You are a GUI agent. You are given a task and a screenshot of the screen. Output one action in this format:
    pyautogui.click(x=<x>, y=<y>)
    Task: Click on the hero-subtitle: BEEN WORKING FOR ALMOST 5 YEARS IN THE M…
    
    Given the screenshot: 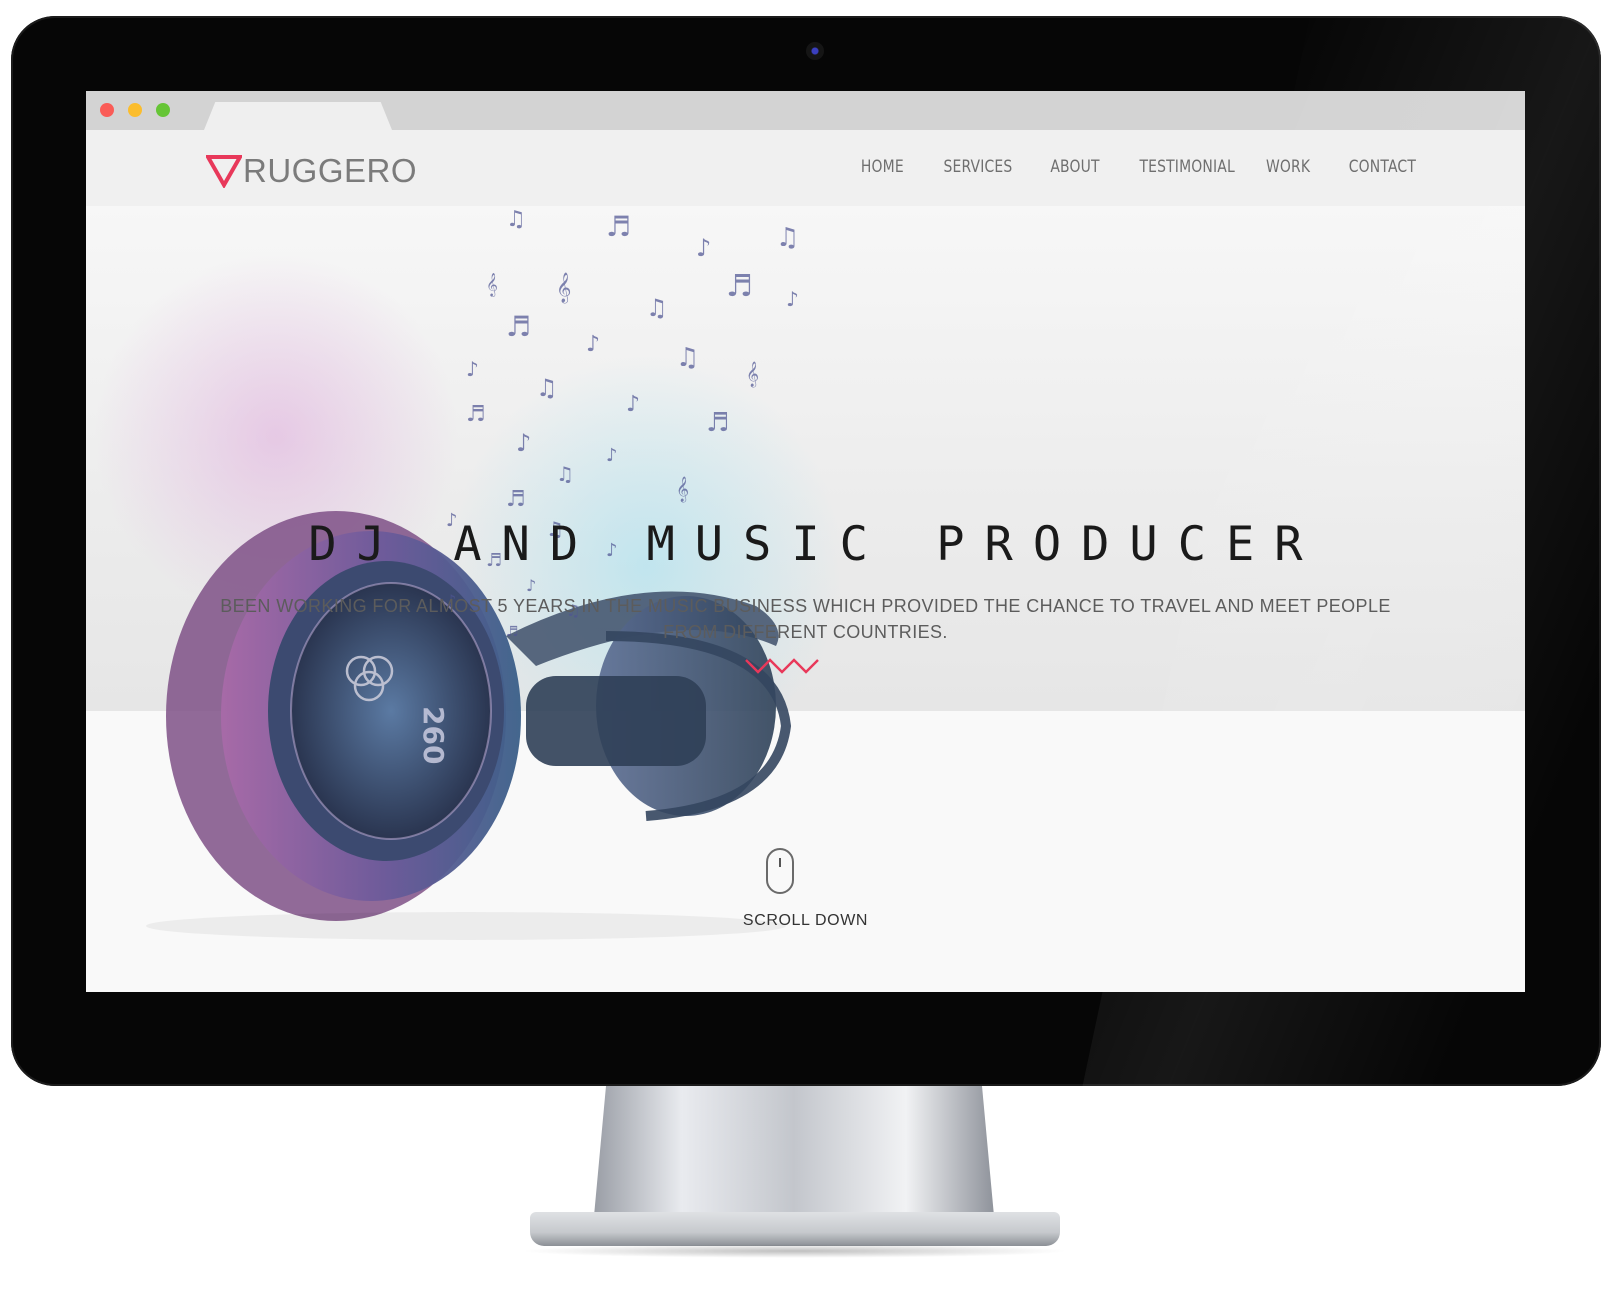 What is the action you would take?
    pyautogui.click(x=805, y=619)
    